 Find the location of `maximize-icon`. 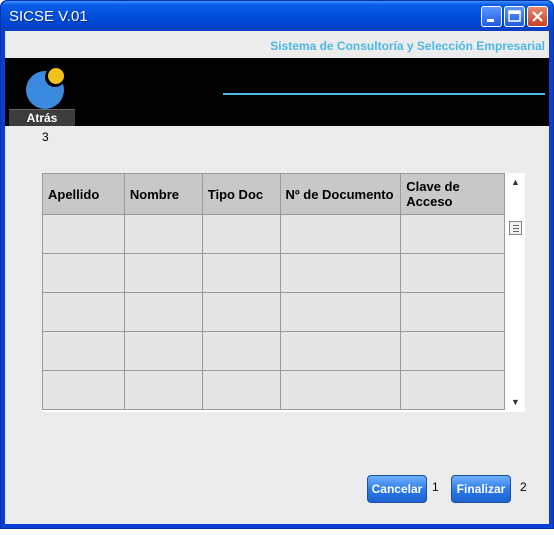

maximize-icon is located at coordinates (514, 16).